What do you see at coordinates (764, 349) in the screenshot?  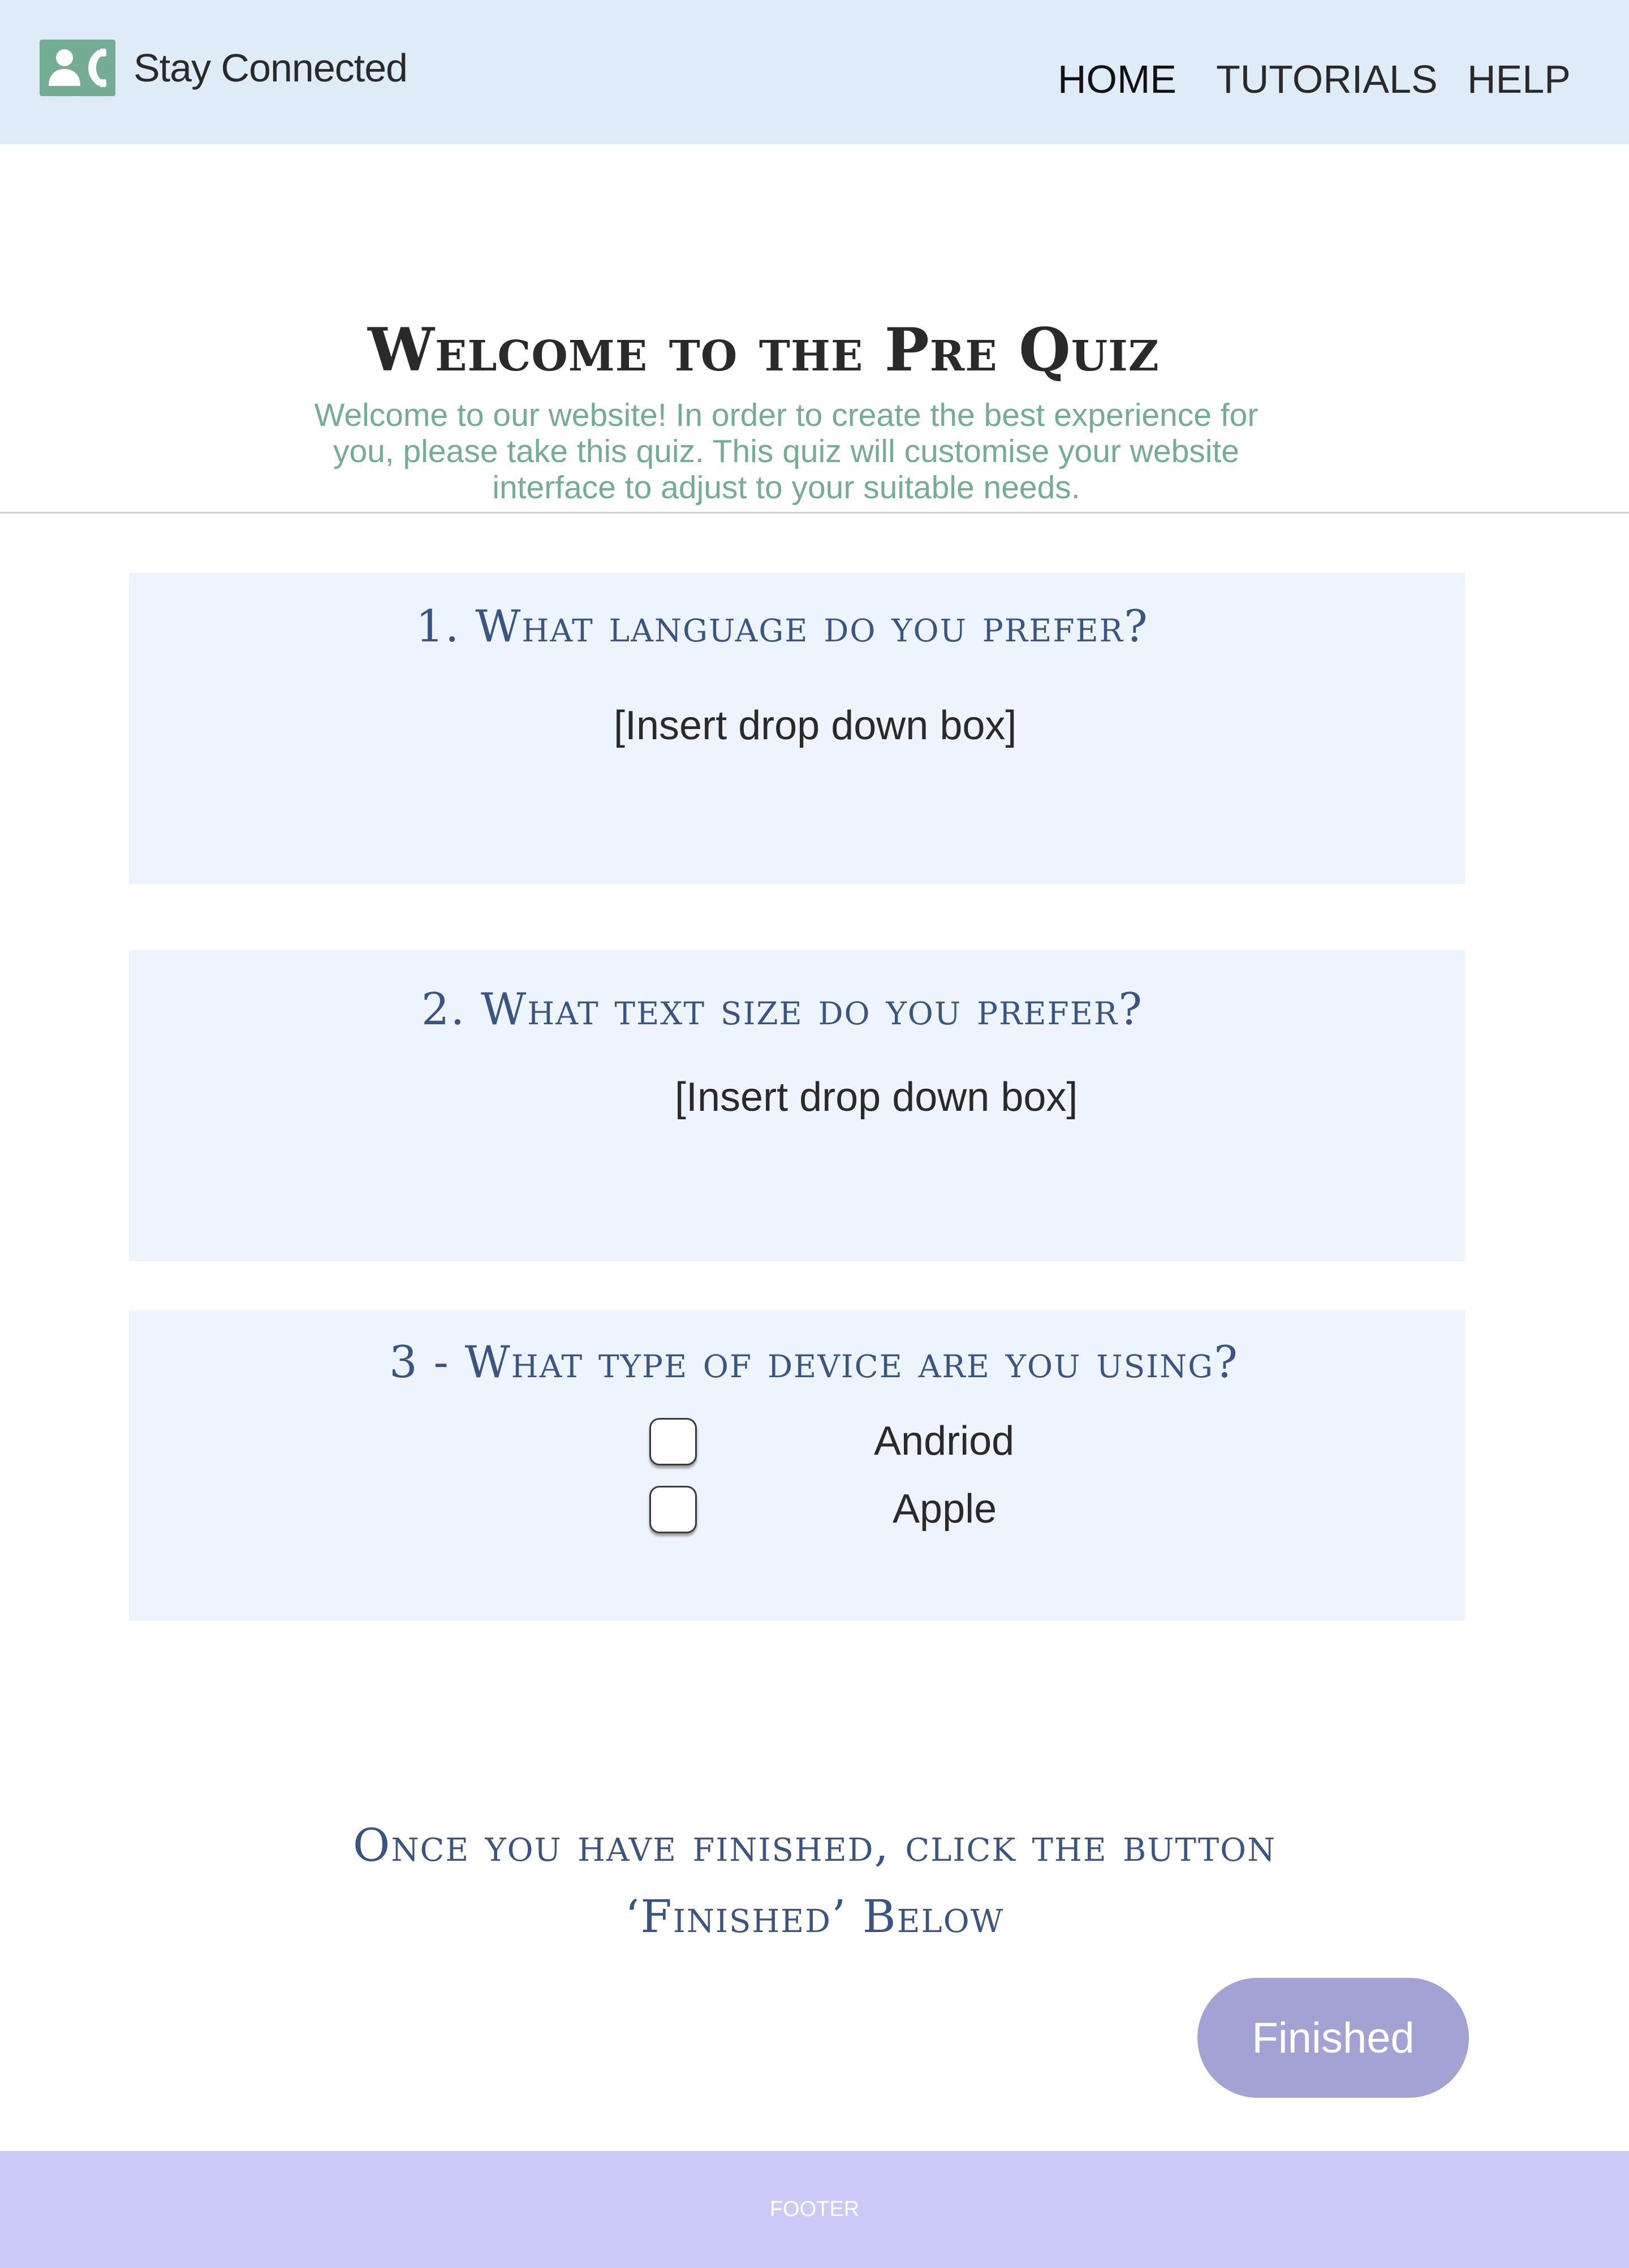 I see `page-title: Welcome to the Pre Quiz` at bounding box center [764, 349].